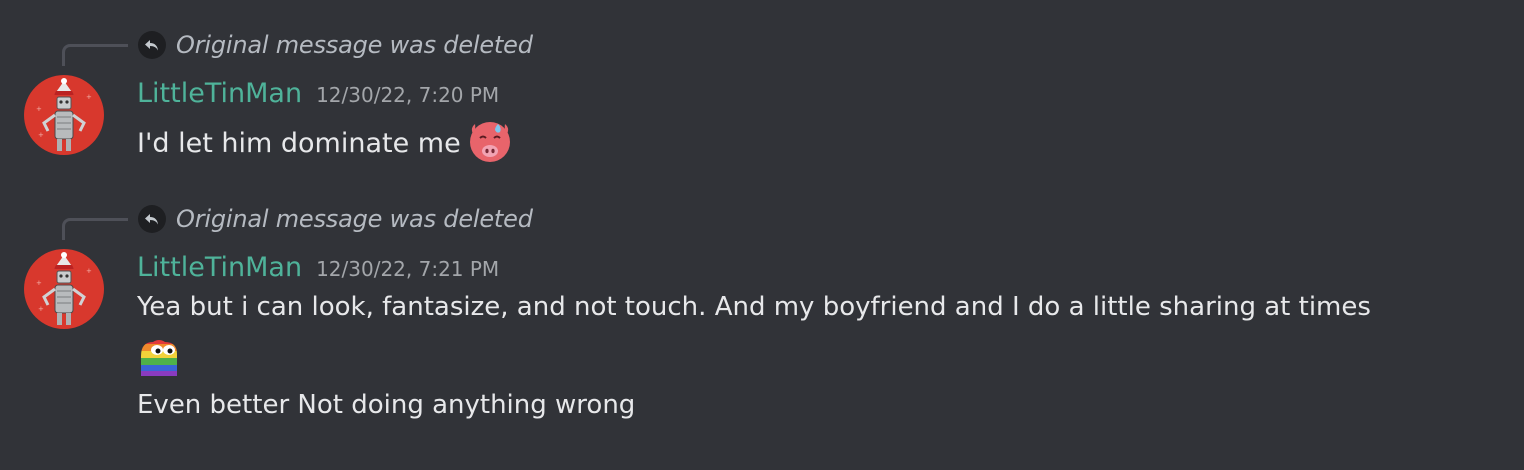  I want to click on message-content: I'd let him dominate me, so click(325, 144).